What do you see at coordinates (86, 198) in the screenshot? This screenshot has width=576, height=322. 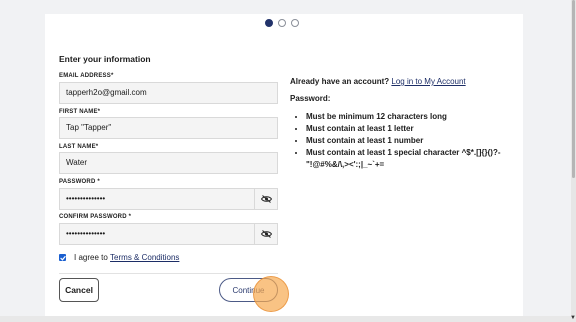 I see `password-value: ••••••••••••••` at bounding box center [86, 198].